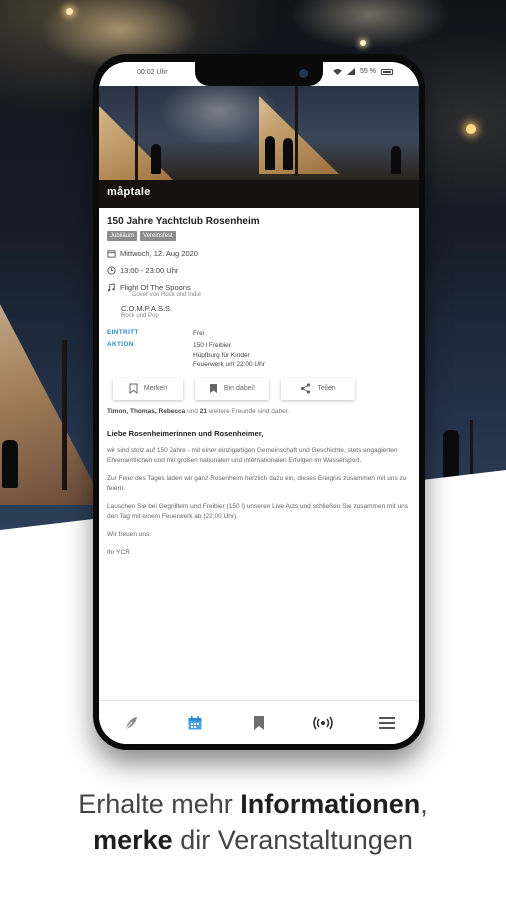 The width and height of the screenshot is (506, 900). I want to click on band-description: Rock und Pop, so click(140, 316).